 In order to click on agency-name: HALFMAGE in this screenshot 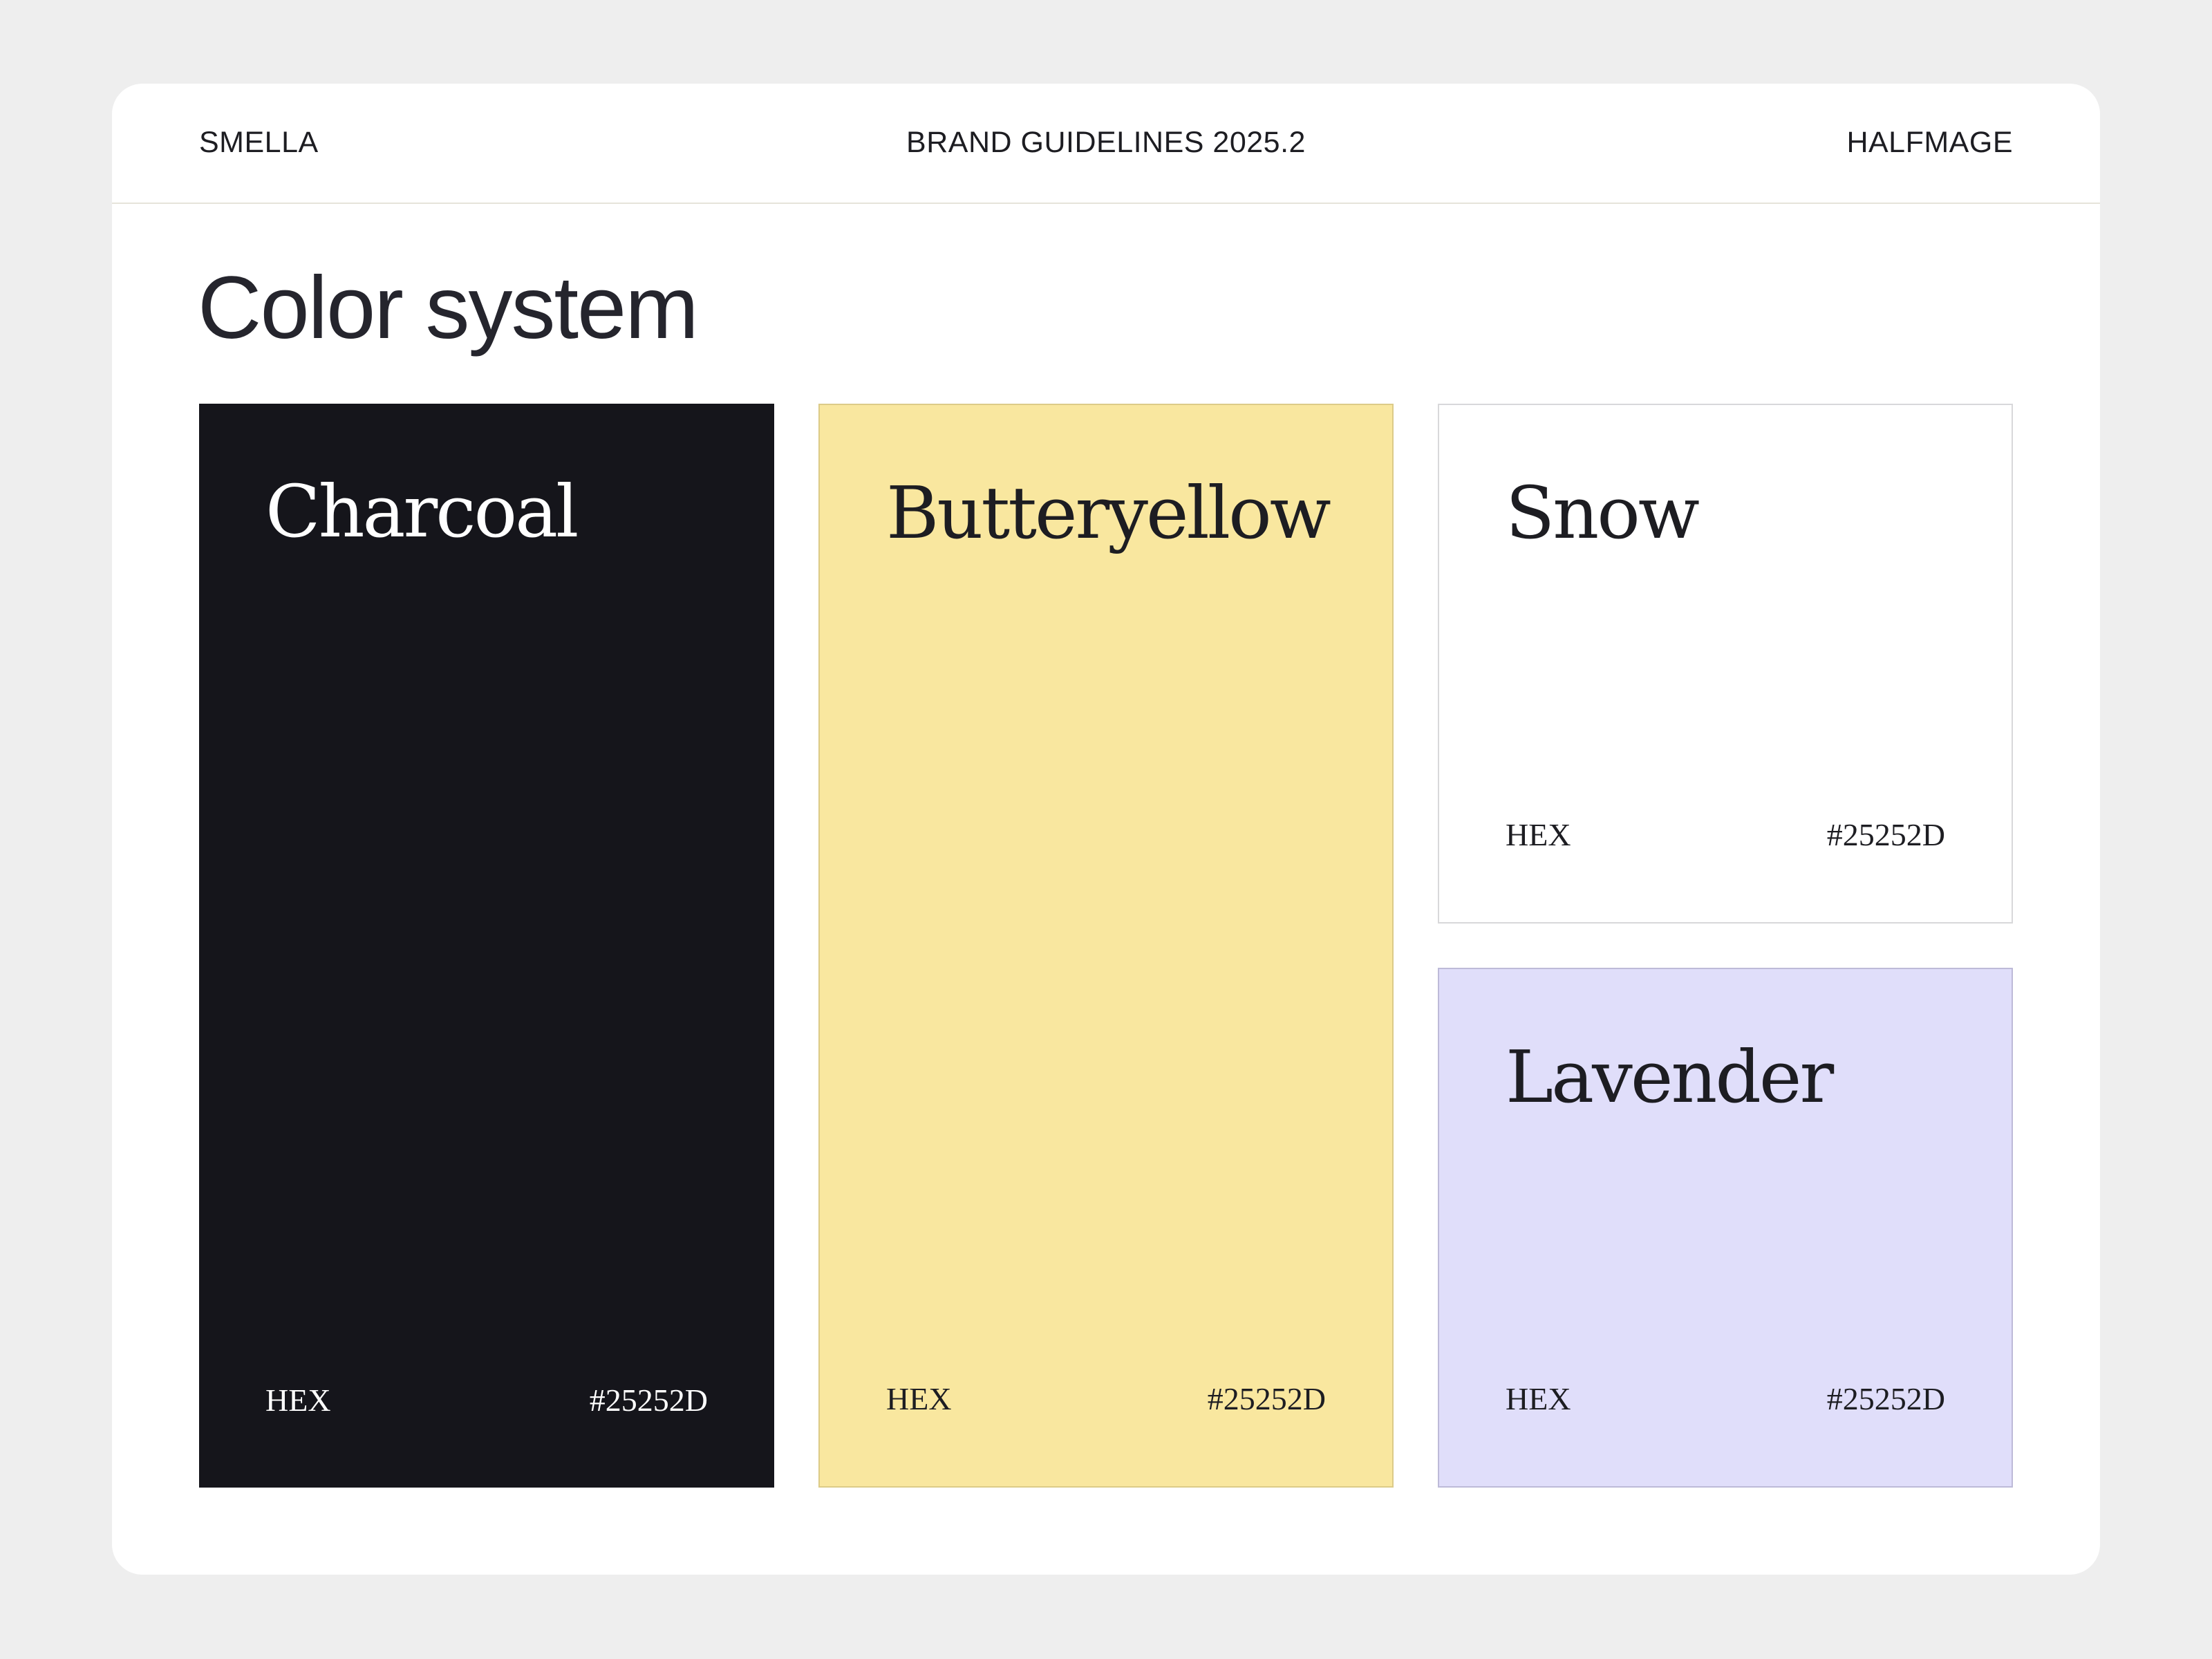, I will do `click(1929, 142)`.